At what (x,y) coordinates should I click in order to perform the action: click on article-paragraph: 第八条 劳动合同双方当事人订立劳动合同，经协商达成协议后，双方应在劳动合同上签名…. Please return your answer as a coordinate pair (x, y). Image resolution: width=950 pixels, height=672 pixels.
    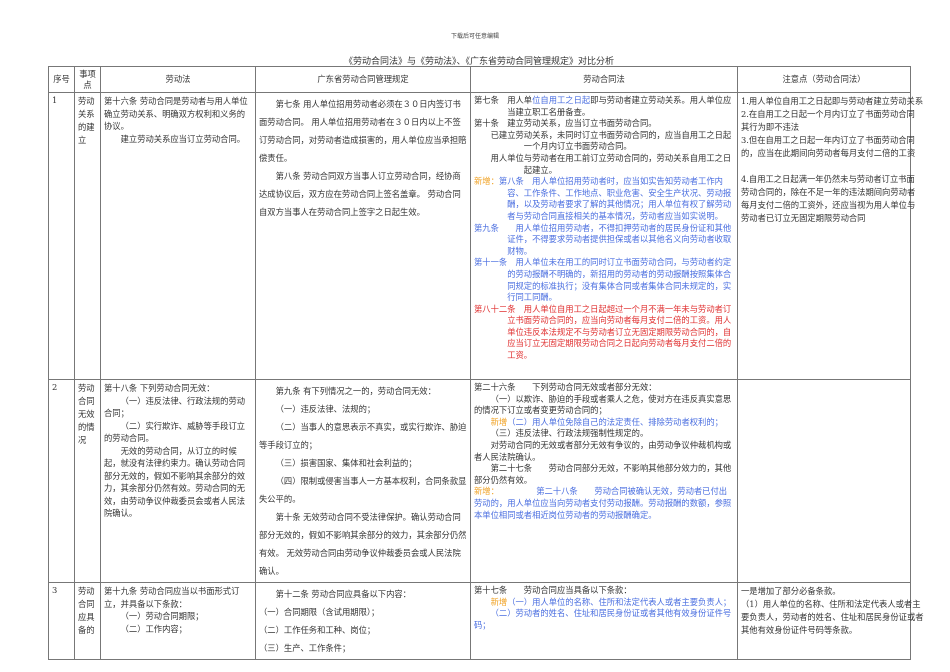
    Looking at the image, I should click on (360, 194).